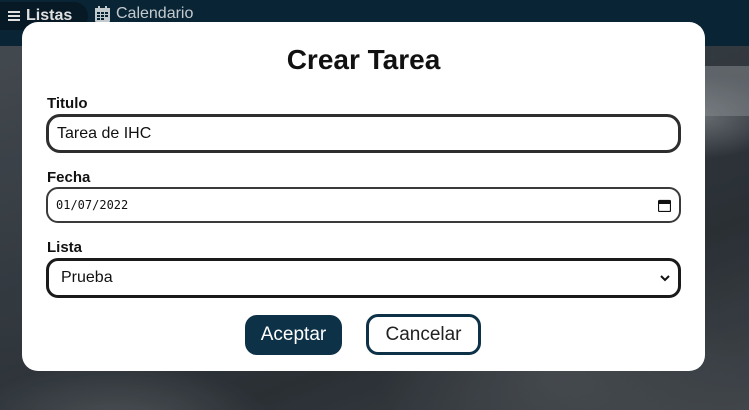 This screenshot has width=749, height=410. What do you see at coordinates (65, 247) in the screenshot?
I see `lista-label: Lista` at bounding box center [65, 247].